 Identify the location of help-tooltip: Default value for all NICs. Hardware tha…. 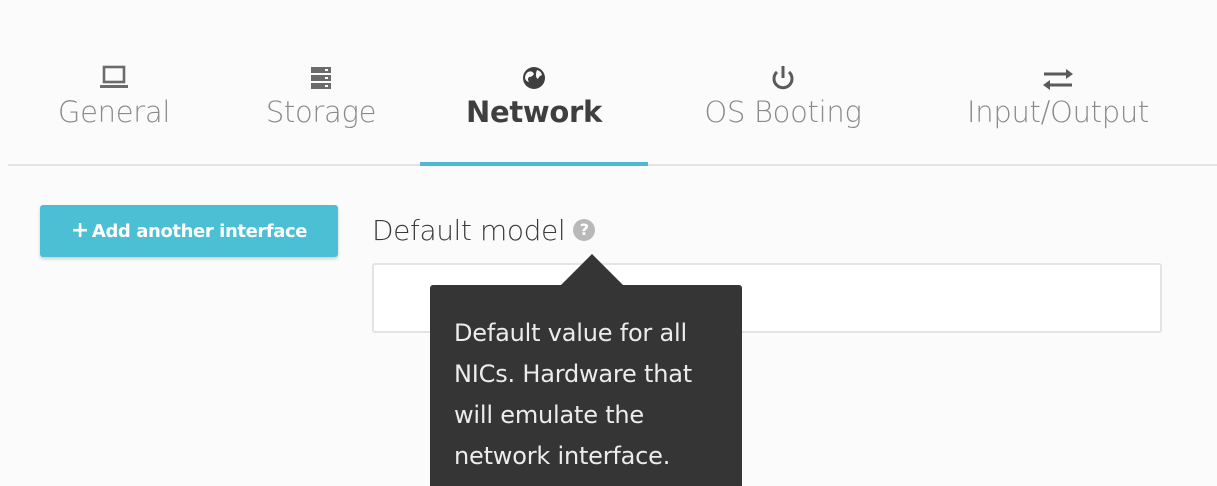
(586, 385).